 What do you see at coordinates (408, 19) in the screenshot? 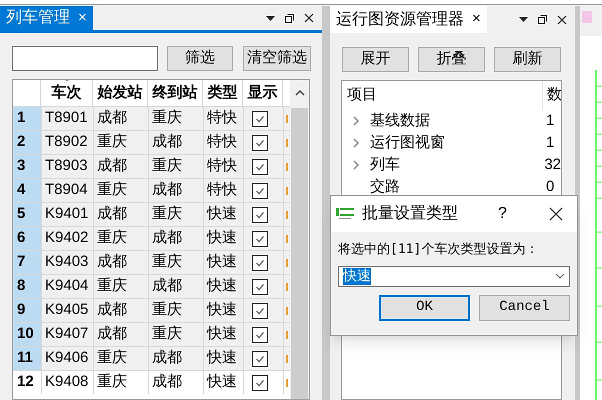
I see `panel-tab: 运行图资源管理器 ×` at bounding box center [408, 19].